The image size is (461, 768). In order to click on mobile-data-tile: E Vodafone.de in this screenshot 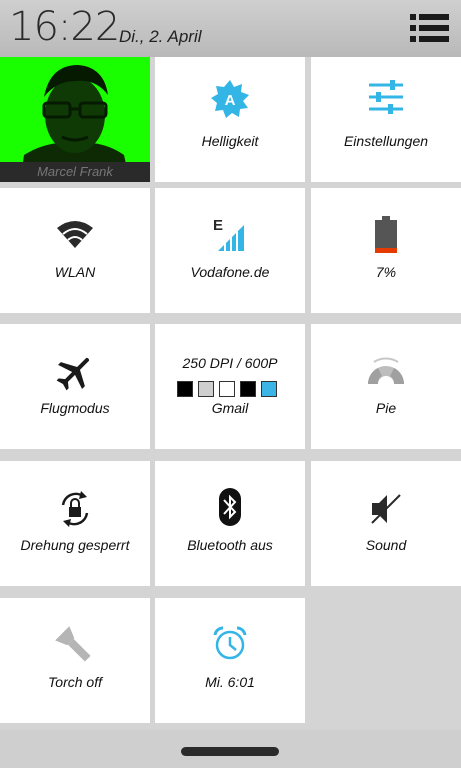, I will do `click(230, 250)`.